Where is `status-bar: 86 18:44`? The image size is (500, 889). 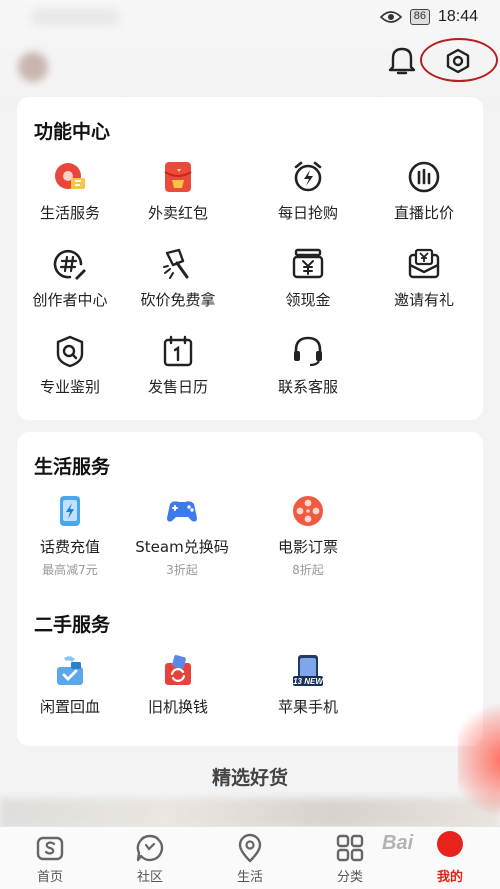 status-bar: 86 18:44 is located at coordinates (428, 17).